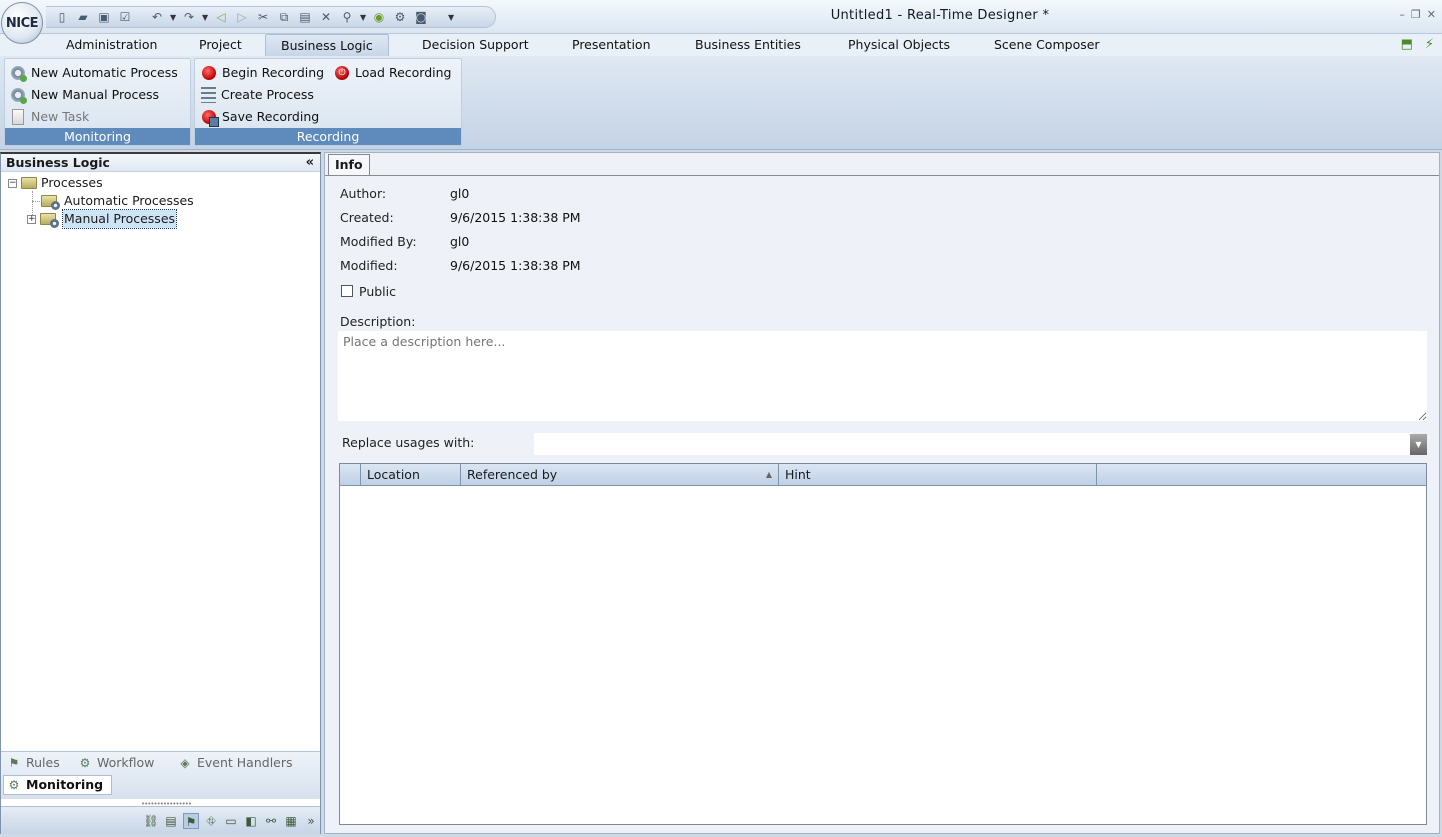 The height and width of the screenshot is (837, 1442). I want to click on help-icons: ⬒ ⚡, so click(1417, 44).